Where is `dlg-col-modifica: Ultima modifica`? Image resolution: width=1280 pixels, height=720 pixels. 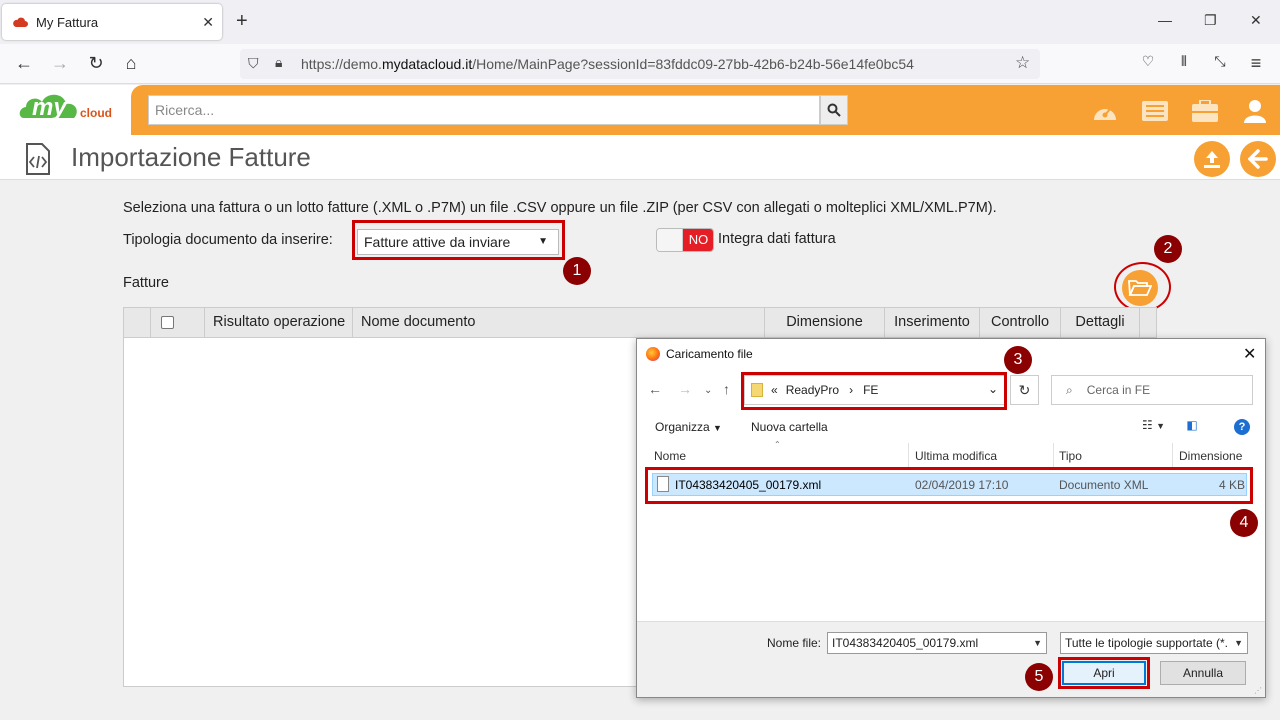 dlg-col-modifica: Ultima modifica is located at coordinates (956, 456).